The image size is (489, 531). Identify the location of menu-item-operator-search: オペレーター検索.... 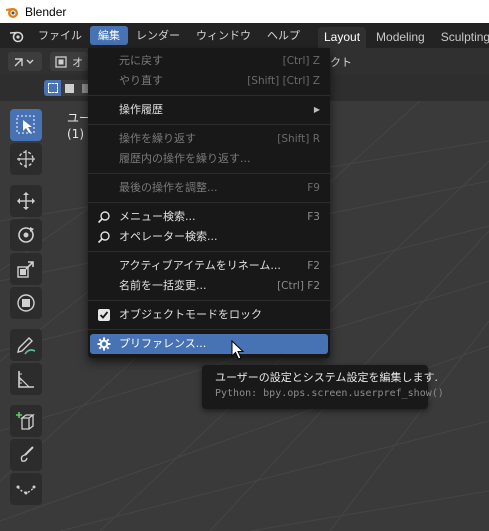
(209, 237).